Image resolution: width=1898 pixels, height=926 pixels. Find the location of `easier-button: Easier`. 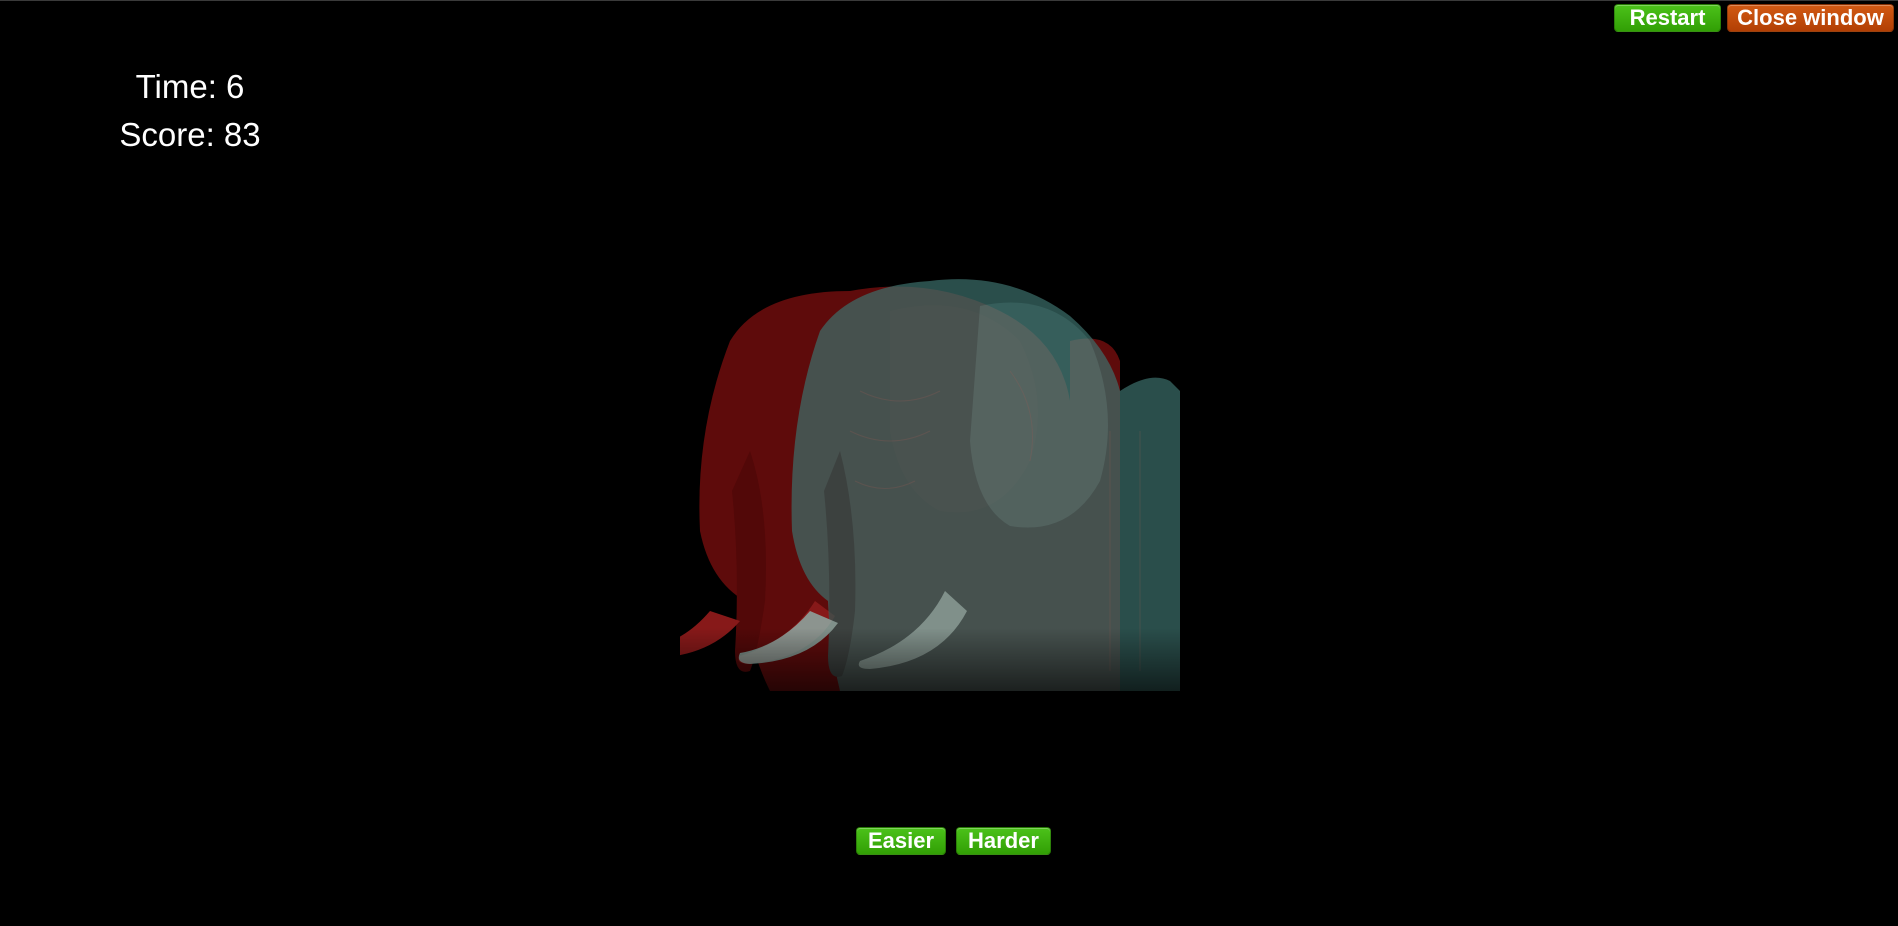

easier-button: Easier is located at coordinates (901, 841).